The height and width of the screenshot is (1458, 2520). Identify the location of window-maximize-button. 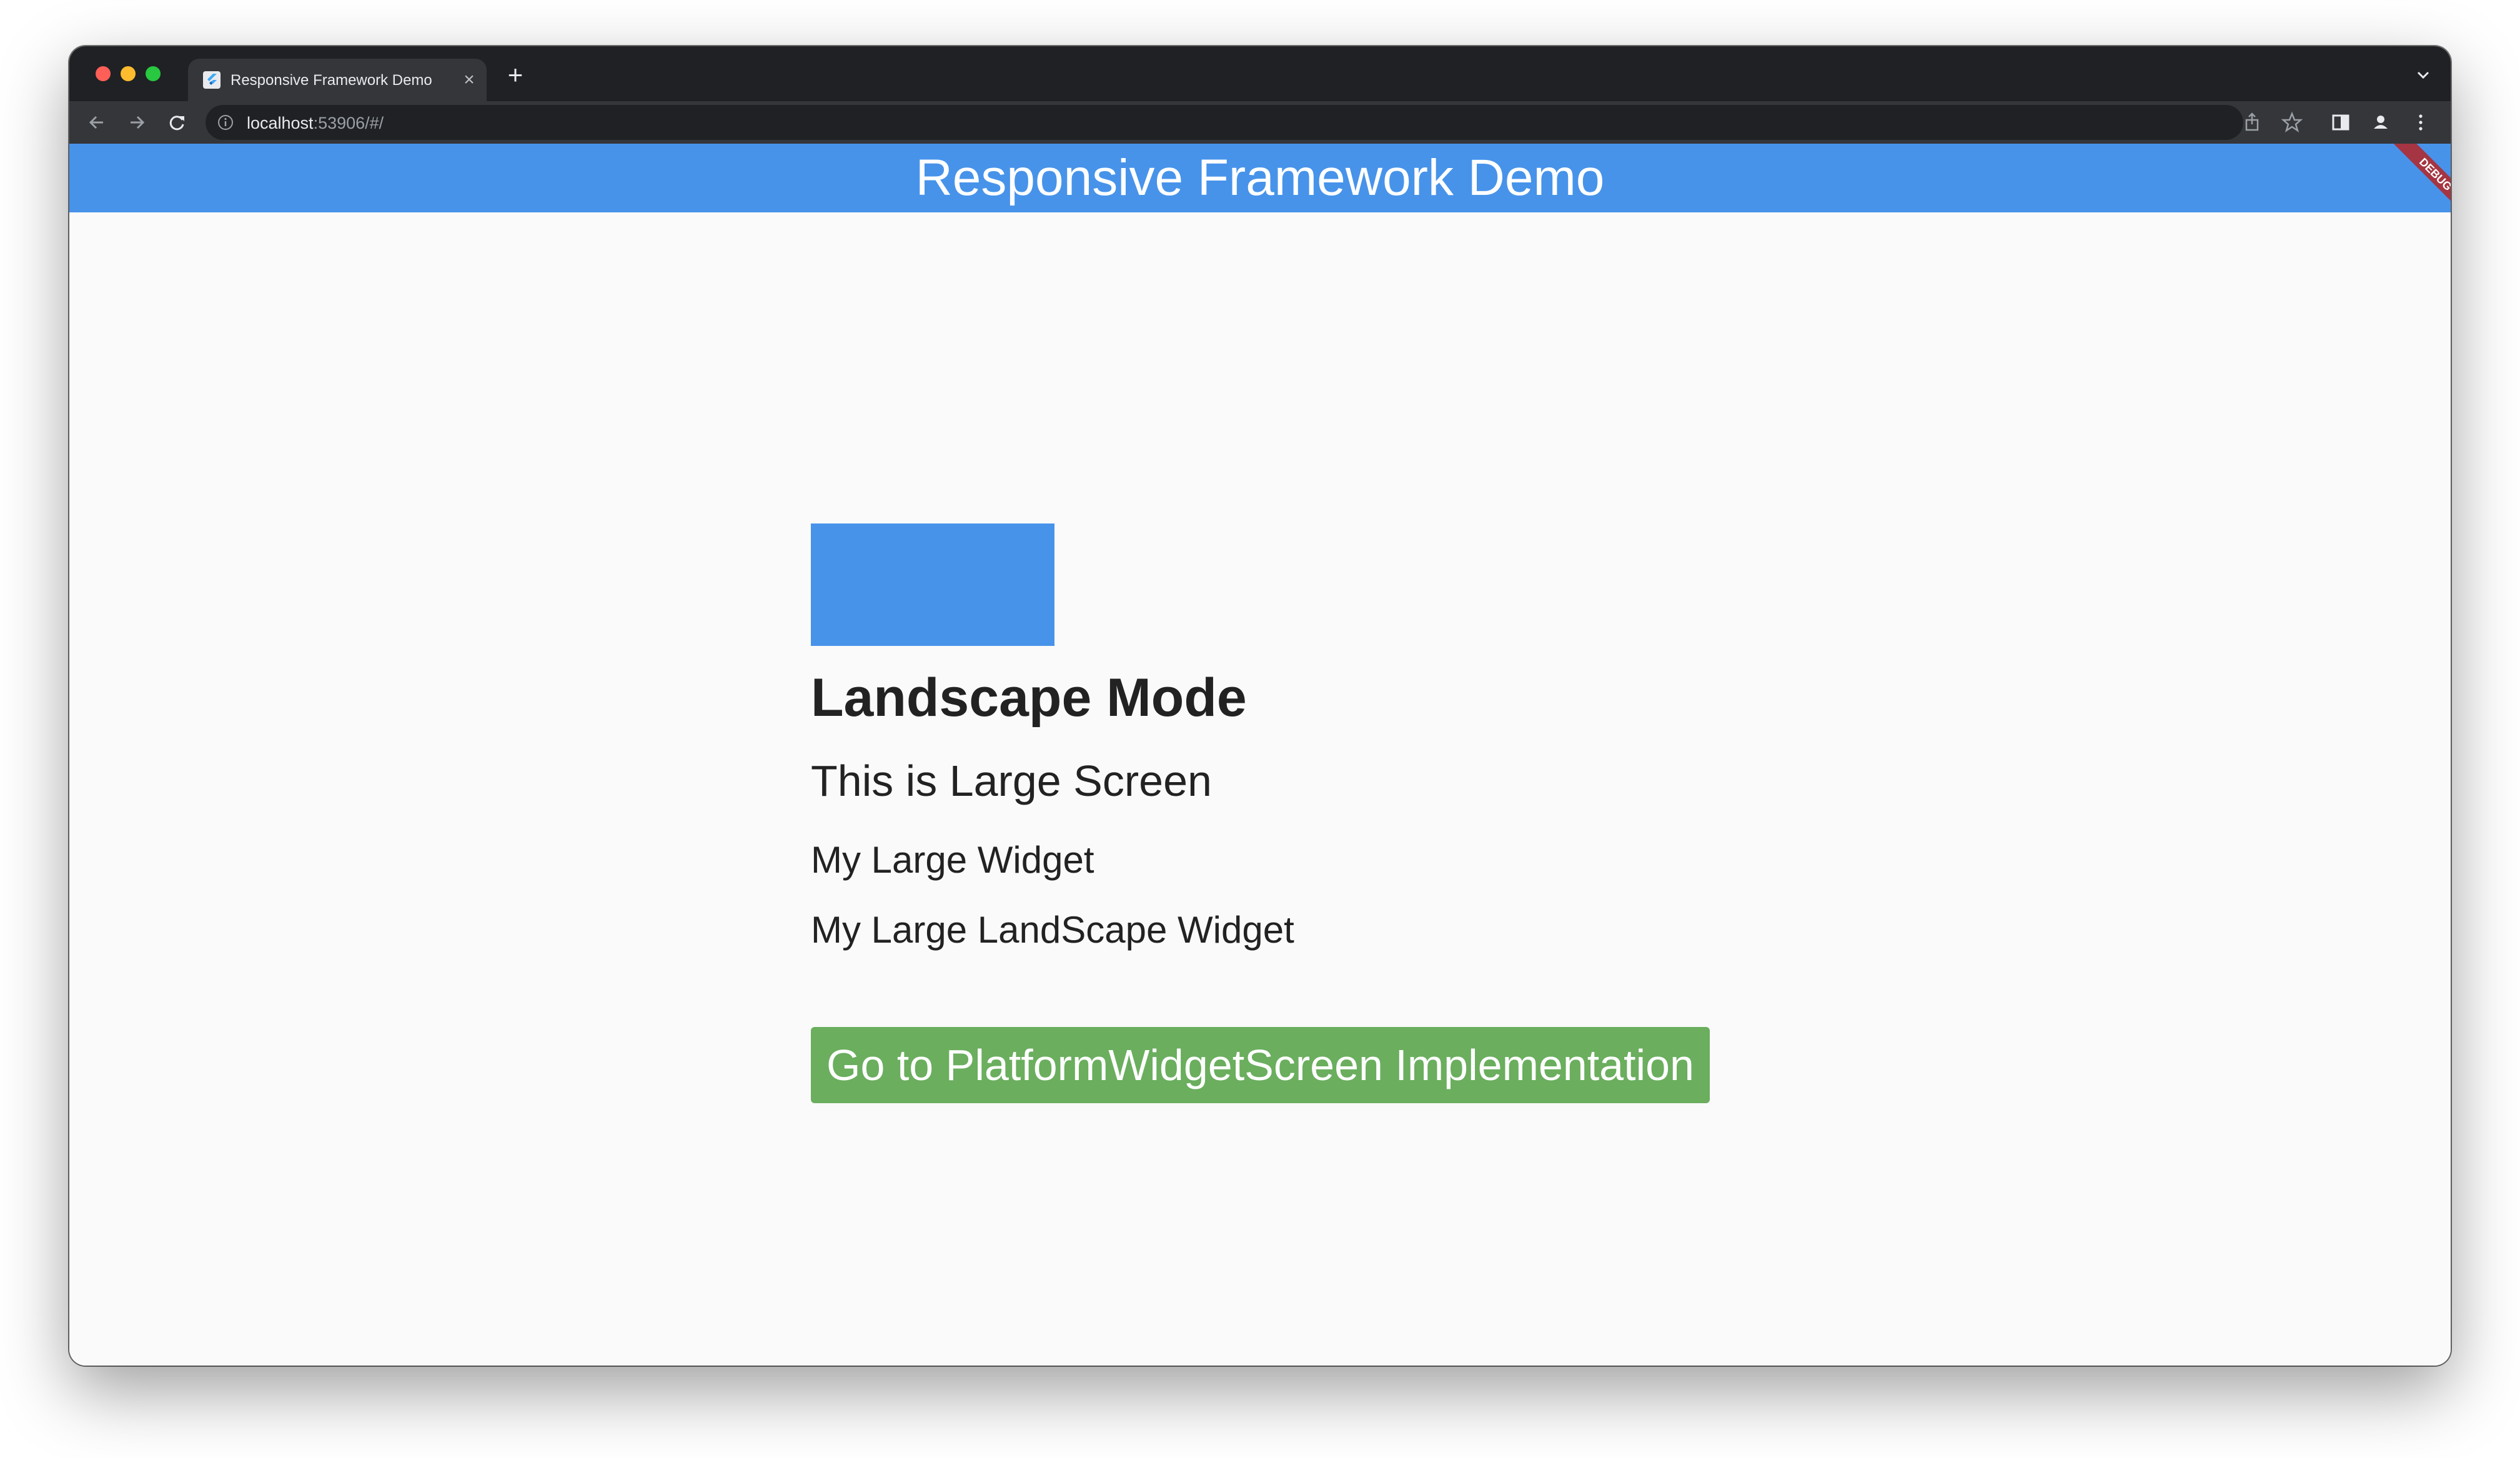
(153, 73).